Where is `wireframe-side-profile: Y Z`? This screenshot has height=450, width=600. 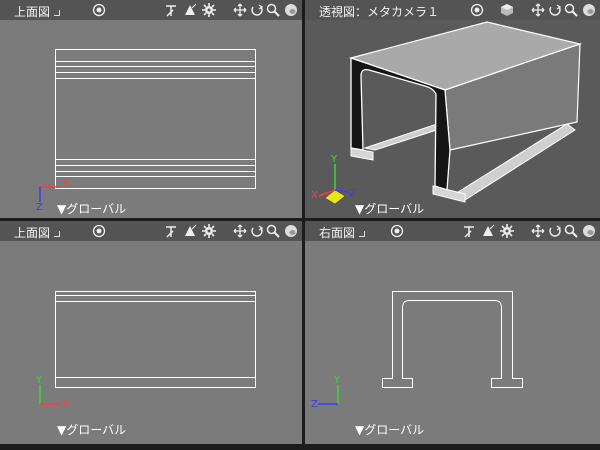 wireframe-side-profile: Y Z is located at coordinates (417, 350).